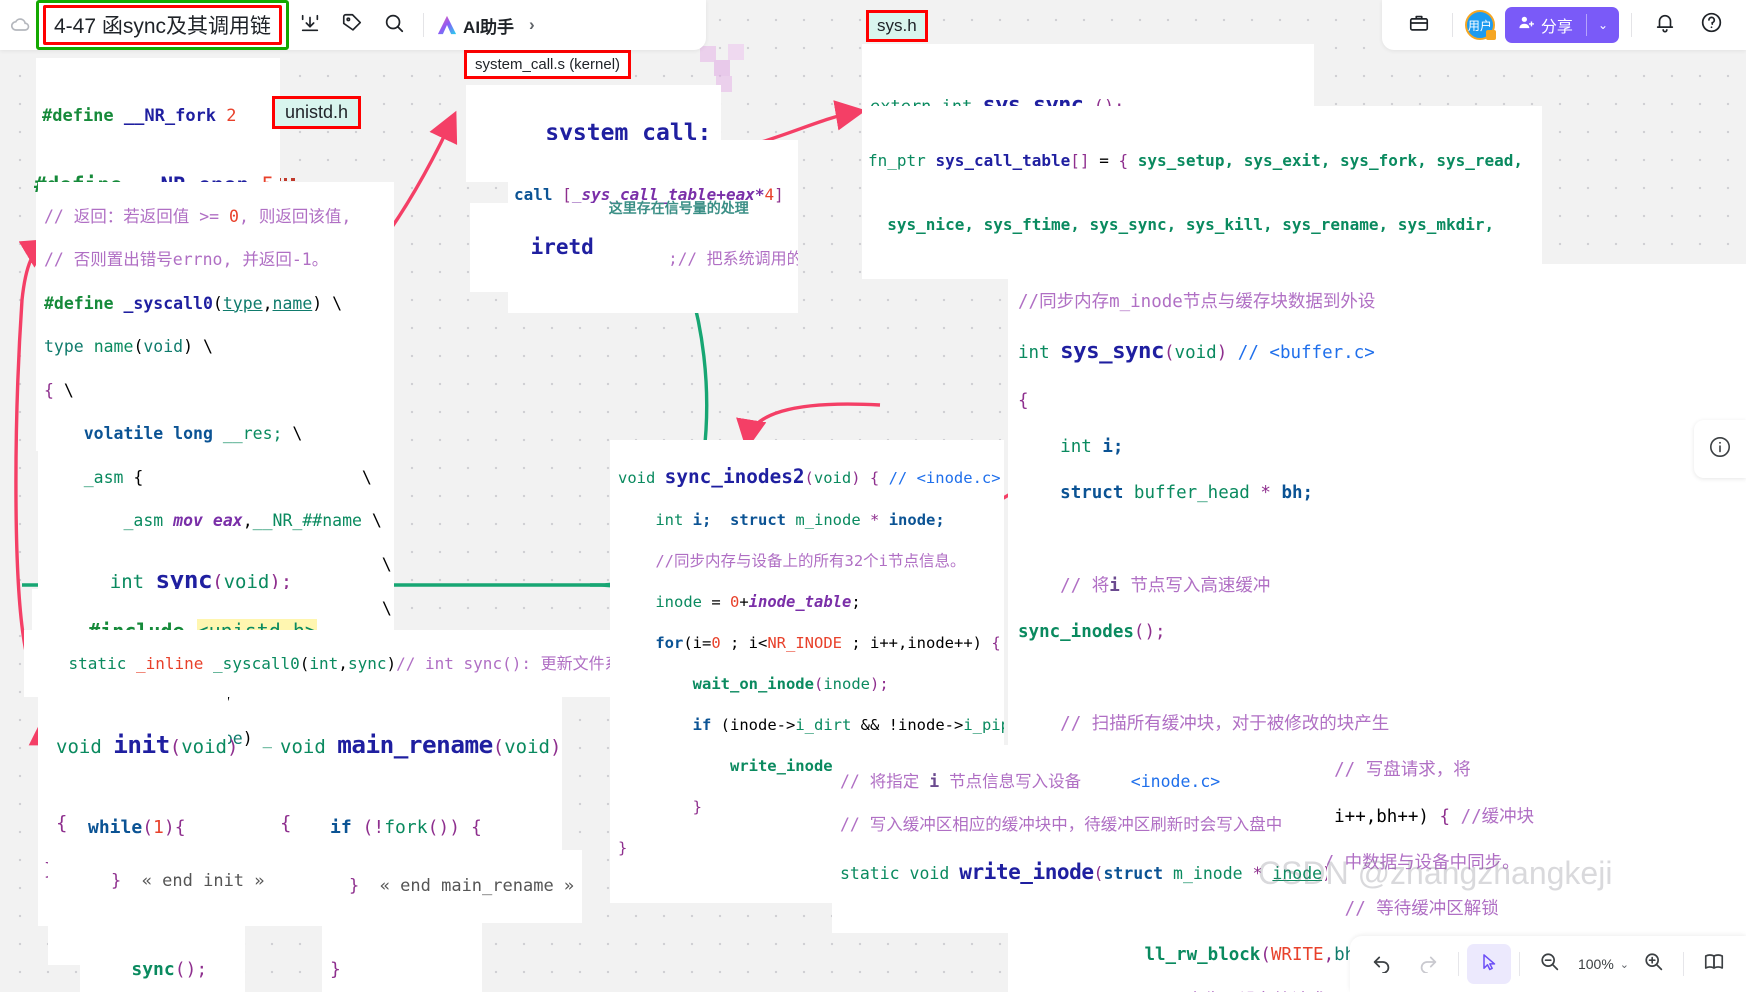  Describe the element at coordinates (227, 477) in the screenshot. I see `code-line: _asm { \` at that location.